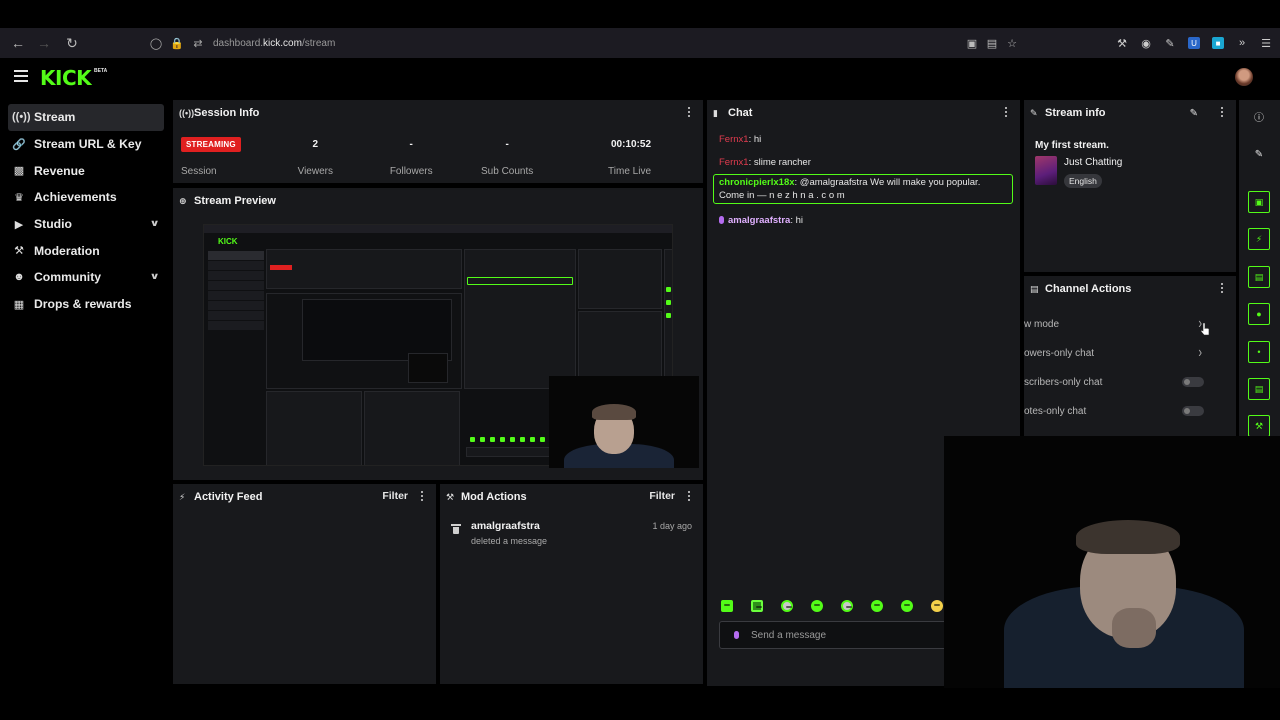 This screenshot has width=1280, height=720. Describe the element at coordinates (183, 200) in the screenshot. I see `crosshair-icon: ⊕` at that location.